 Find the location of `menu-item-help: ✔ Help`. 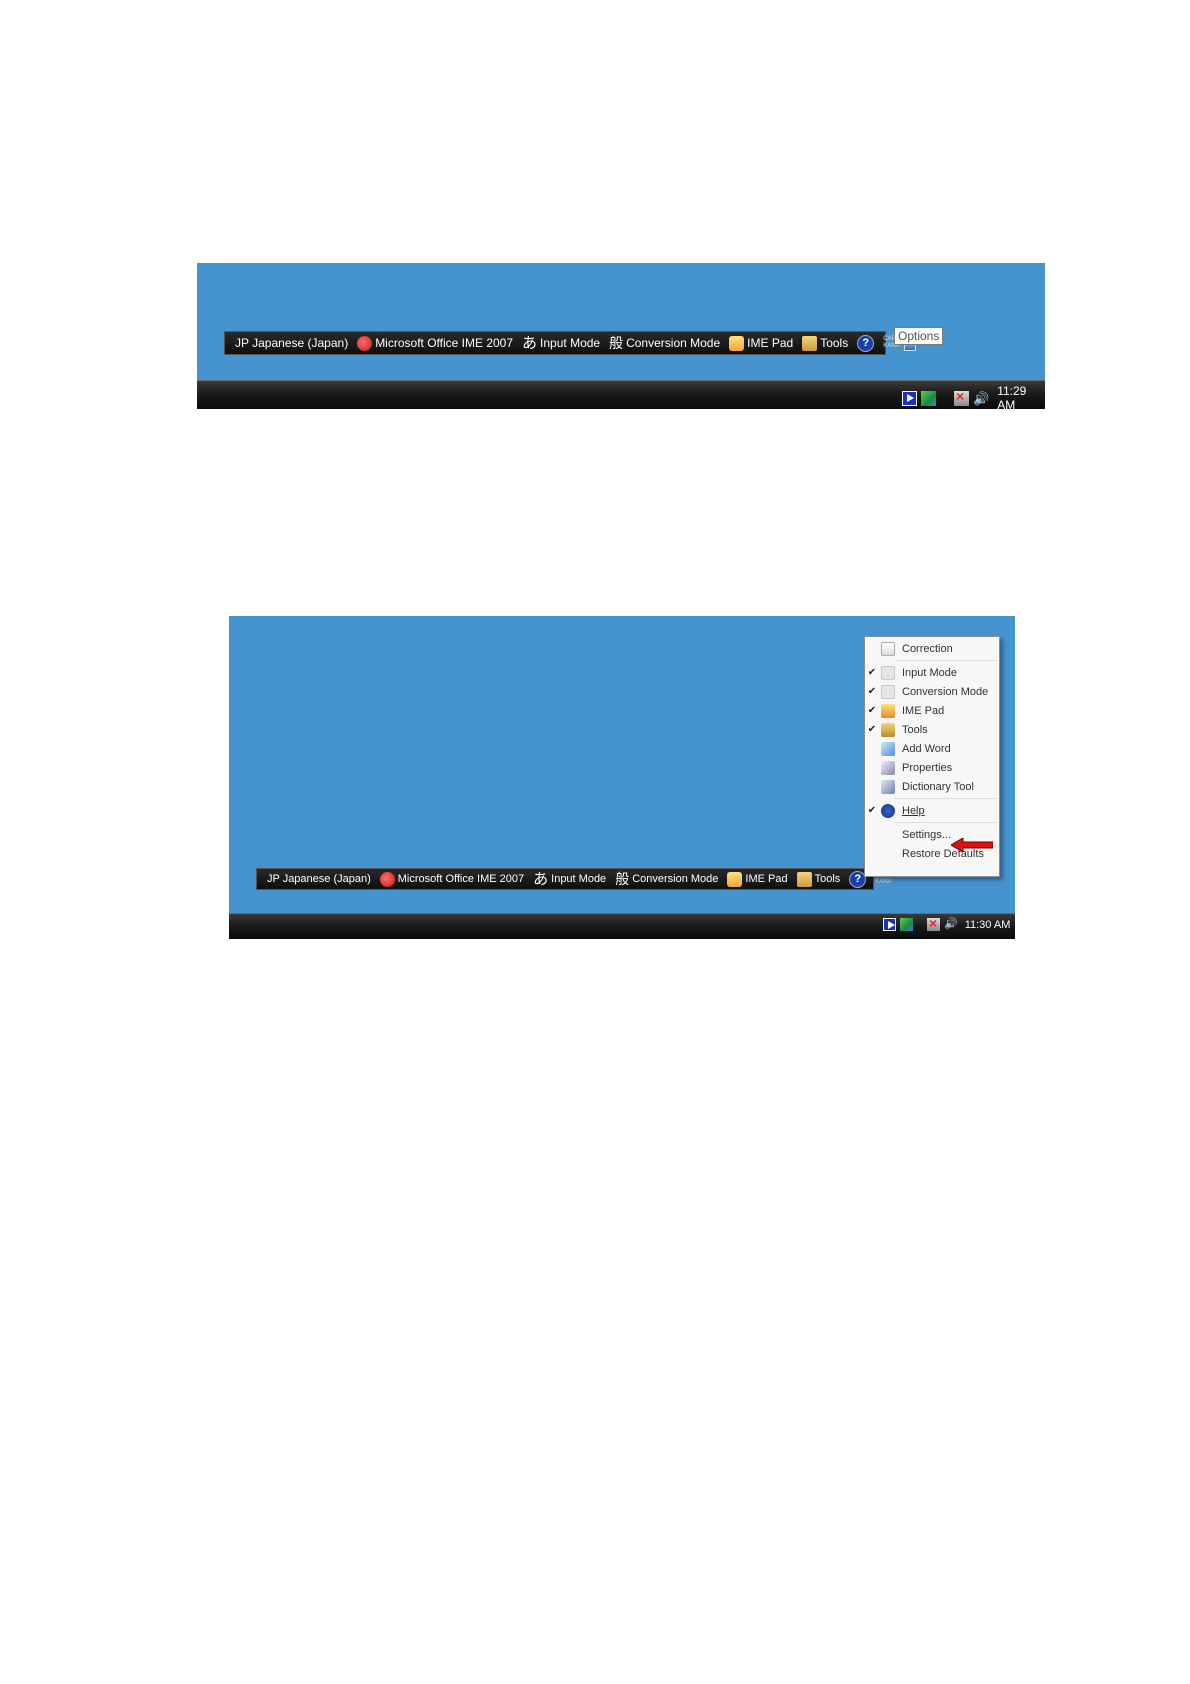

menu-item-help: ✔ Help is located at coordinates (932, 810).